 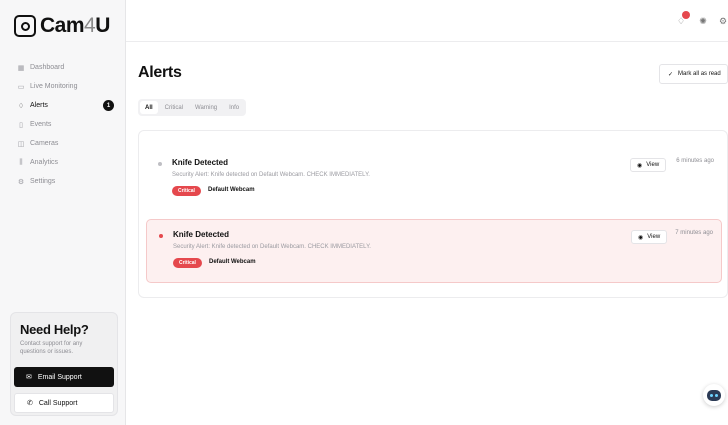 I want to click on call-support-button: ✆ Call Support, so click(x=64, y=403).